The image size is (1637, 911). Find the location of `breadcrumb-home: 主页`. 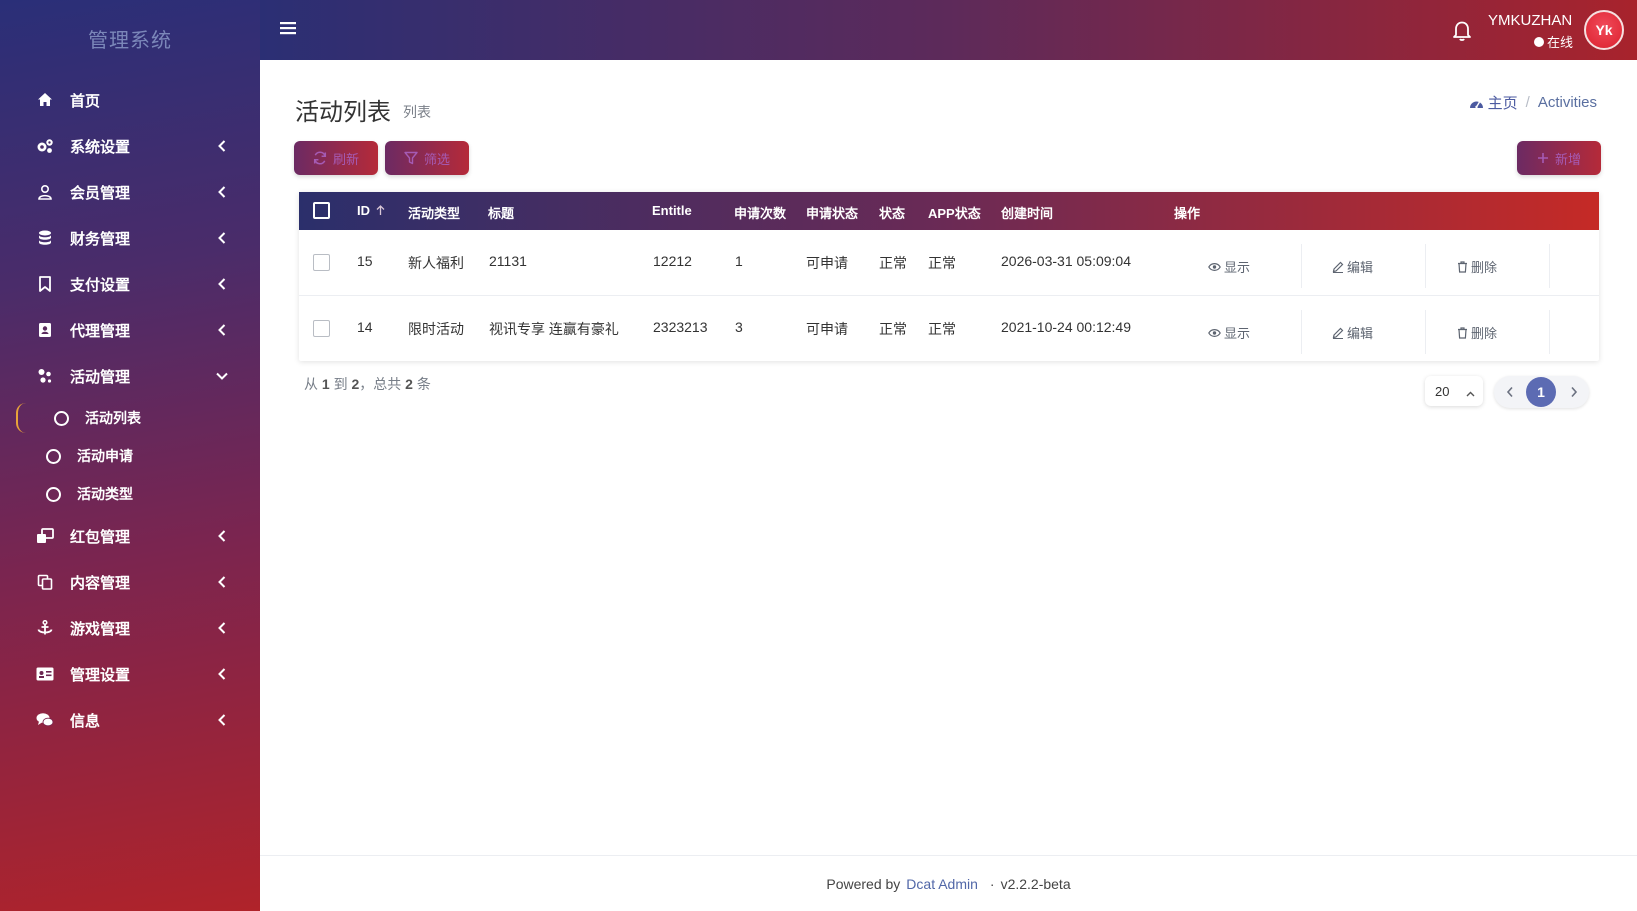

breadcrumb-home: 主页 is located at coordinates (1493, 102).